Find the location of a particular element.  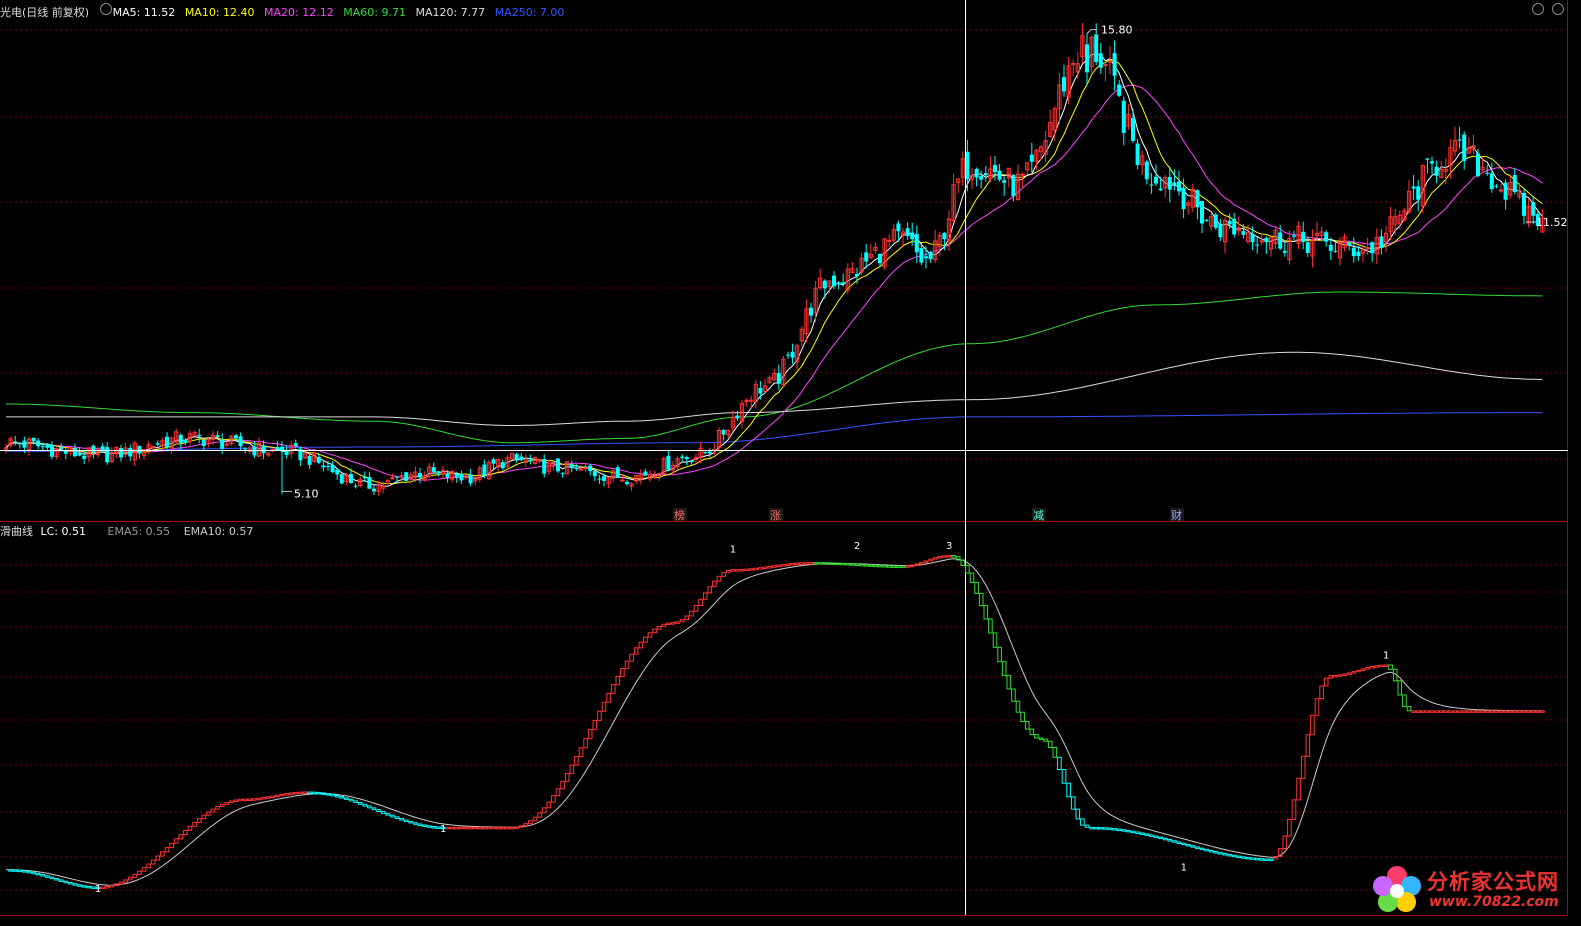

watermark-url: www.70822.com is located at coordinates (1494, 902).